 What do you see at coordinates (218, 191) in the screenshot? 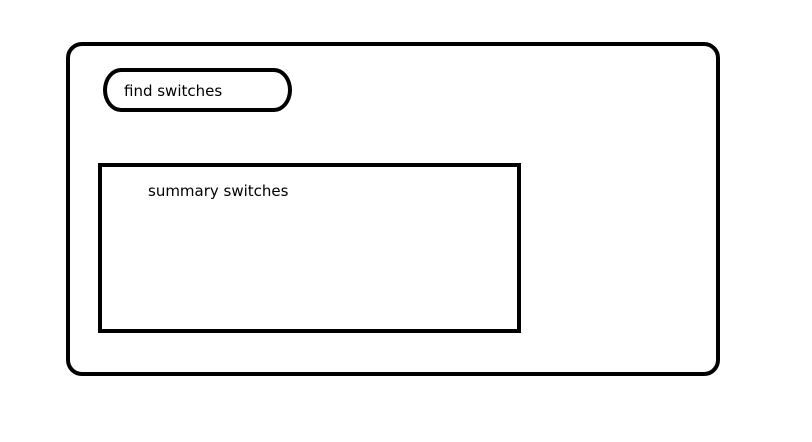
I see `summary-switches-title: summary switches` at bounding box center [218, 191].